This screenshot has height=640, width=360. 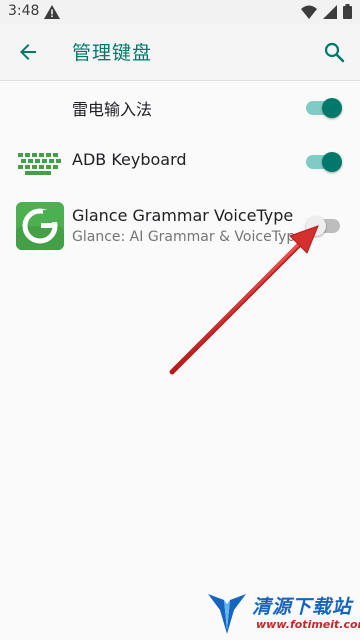 What do you see at coordinates (112, 109) in the screenshot?
I see `keyboard-title: 雷电输入法` at bounding box center [112, 109].